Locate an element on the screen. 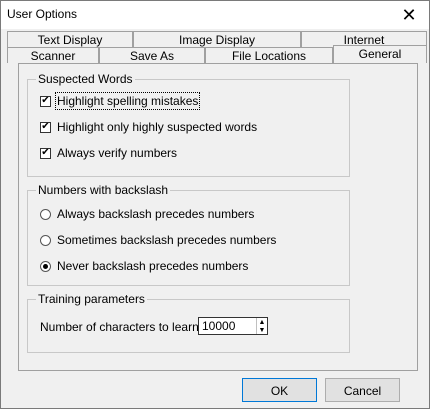  radio-label: Always backslash precedes numbers is located at coordinates (156, 214).